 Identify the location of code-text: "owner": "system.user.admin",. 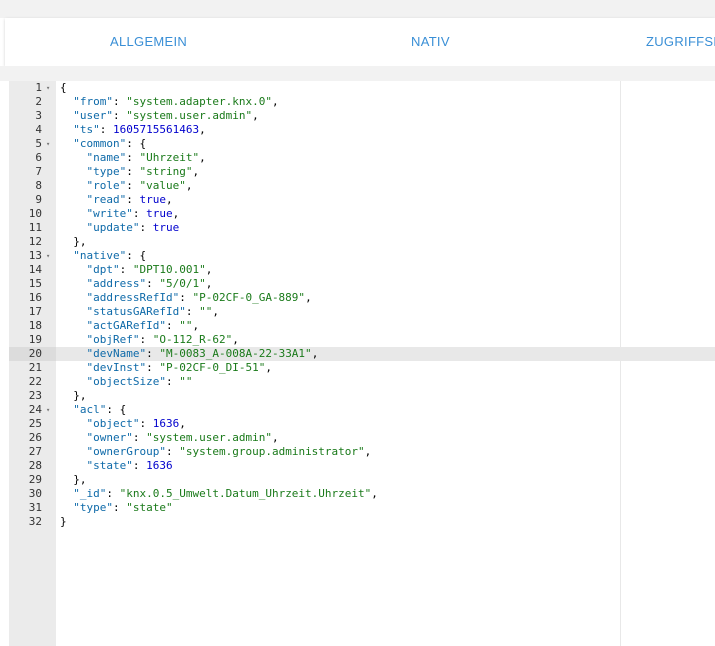
(182, 437).